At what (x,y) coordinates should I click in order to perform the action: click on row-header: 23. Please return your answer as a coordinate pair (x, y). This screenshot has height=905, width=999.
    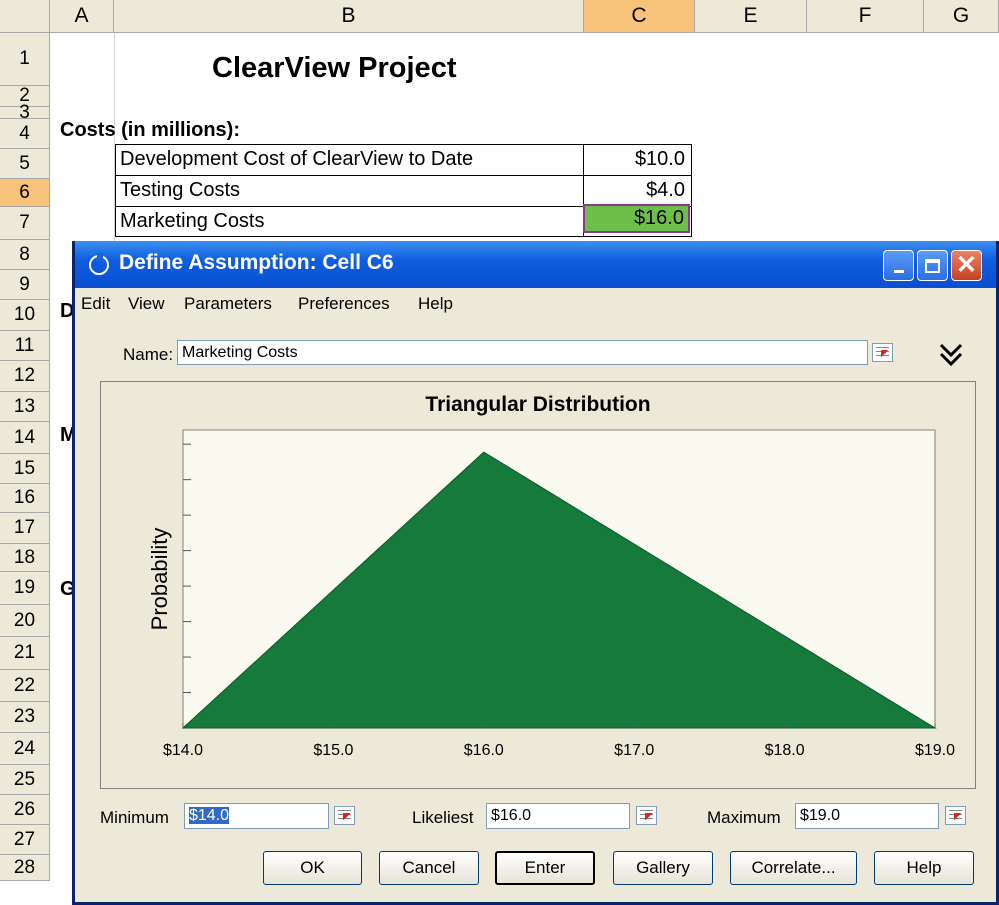
    Looking at the image, I should click on (25, 717).